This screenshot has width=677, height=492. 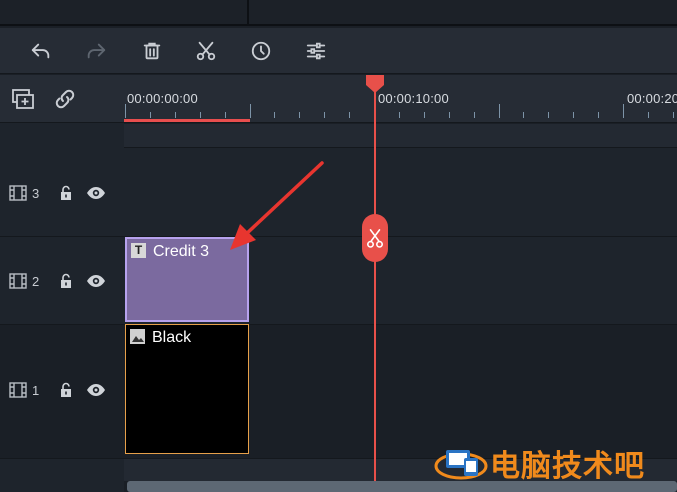 I want to click on watermark-text: 电脑技术吧, so click(x=567, y=466).